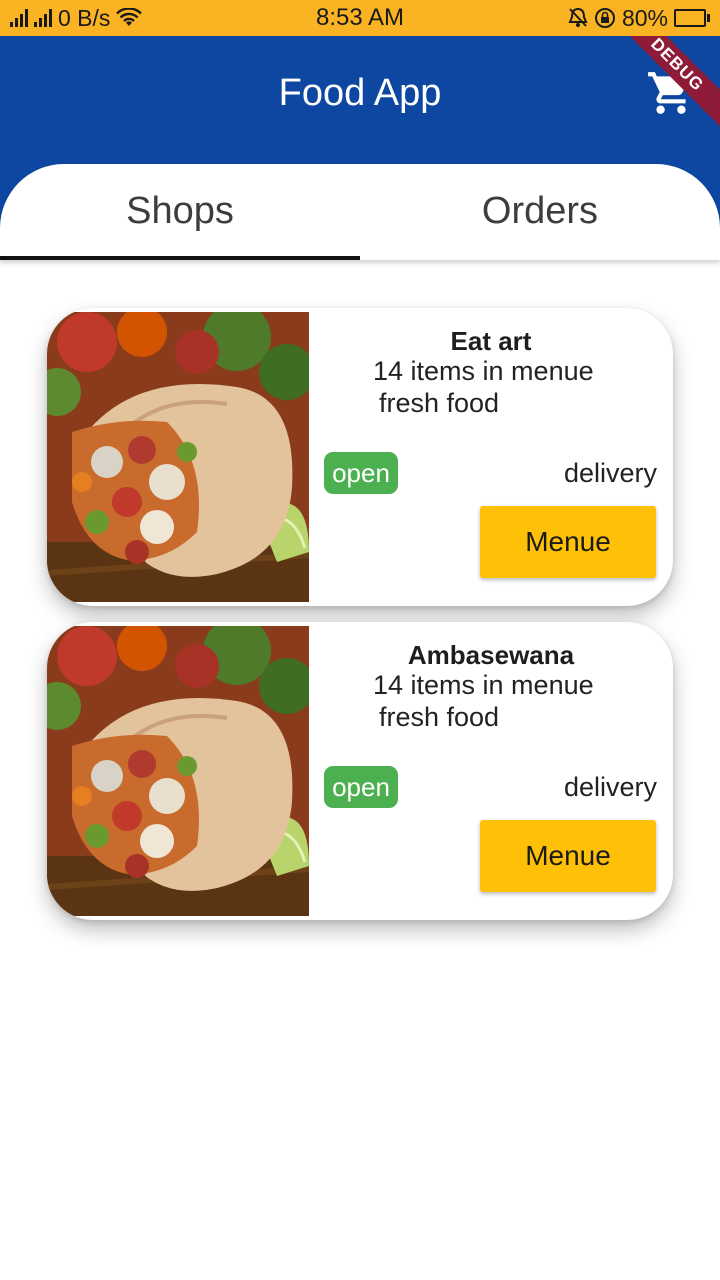 The height and width of the screenshot is (1280, 720). Describe the element at coordinates (578, 17) in the screenshot. I see `mute-bell-icon` at that location.